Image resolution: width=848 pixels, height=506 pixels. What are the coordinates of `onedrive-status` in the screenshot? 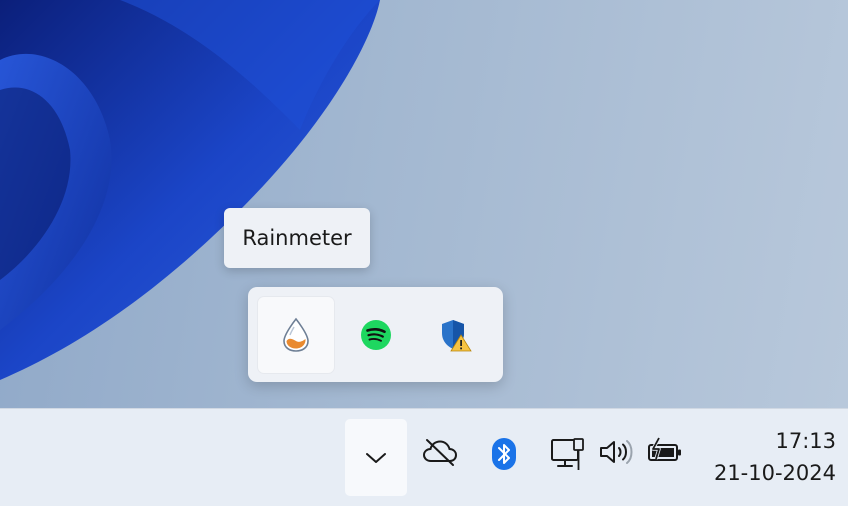 It's located at (440, 452).